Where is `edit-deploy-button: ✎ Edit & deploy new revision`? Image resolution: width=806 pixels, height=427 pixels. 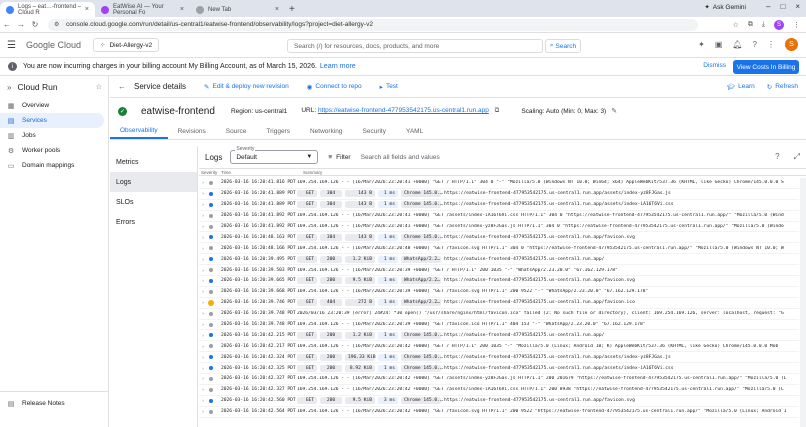
edit-deploy-button: ✎ Edit & deploy new revision is located at coordinates (246, 87).